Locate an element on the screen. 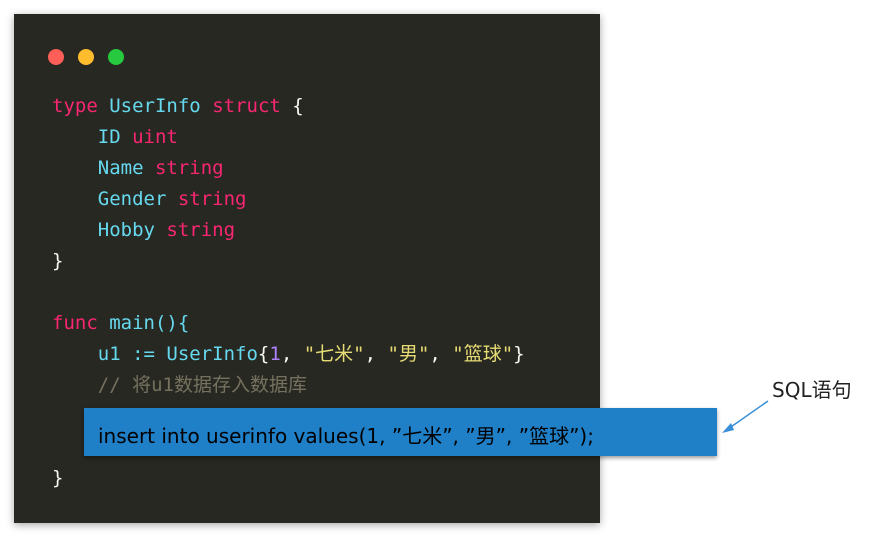 The width and height of the screenshot is (890, 541). code-line-close-struct: } is located at coordinates (57, 261).